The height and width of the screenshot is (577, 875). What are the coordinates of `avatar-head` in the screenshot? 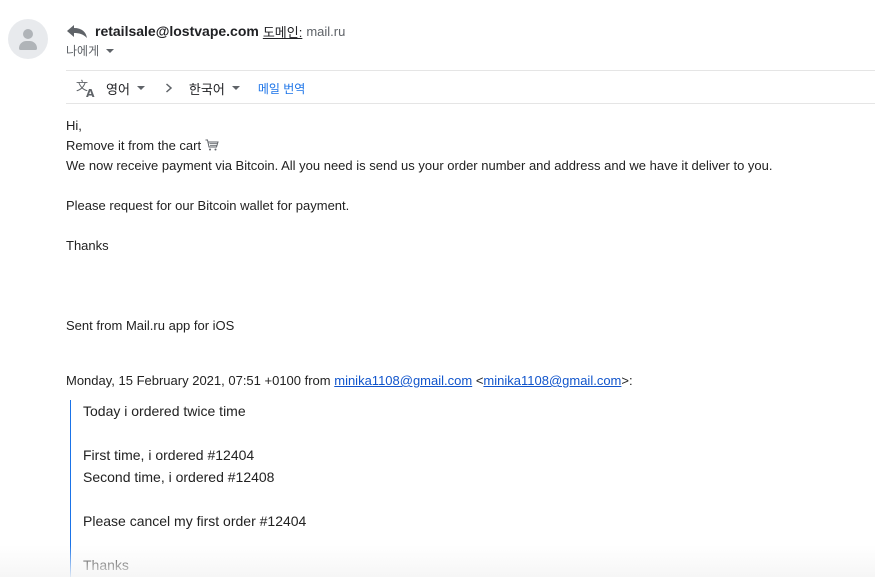 It's located at (28, 34).